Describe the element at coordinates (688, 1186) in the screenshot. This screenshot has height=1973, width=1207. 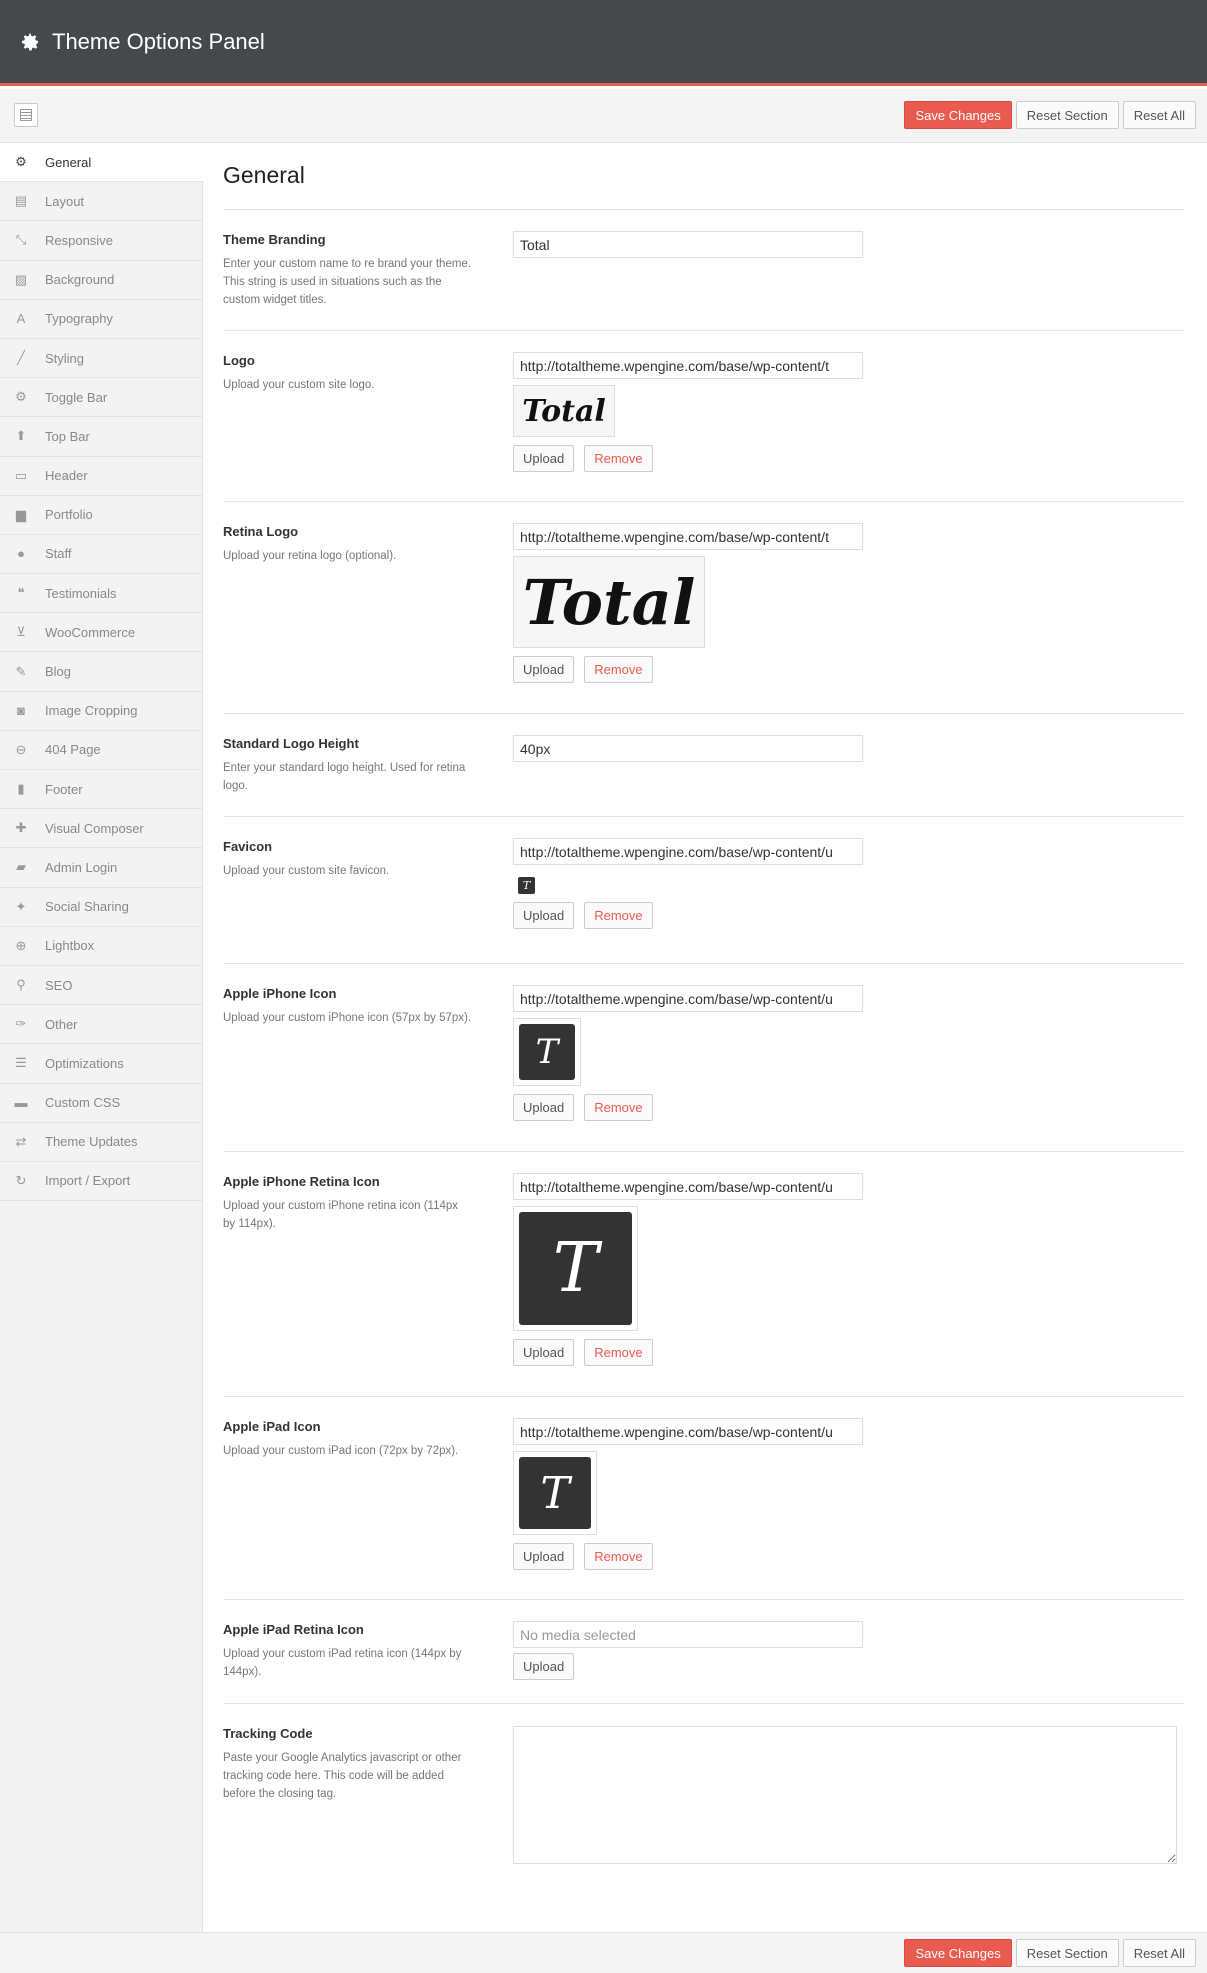
I see `iphone-retina-icon-url-input` at that location.